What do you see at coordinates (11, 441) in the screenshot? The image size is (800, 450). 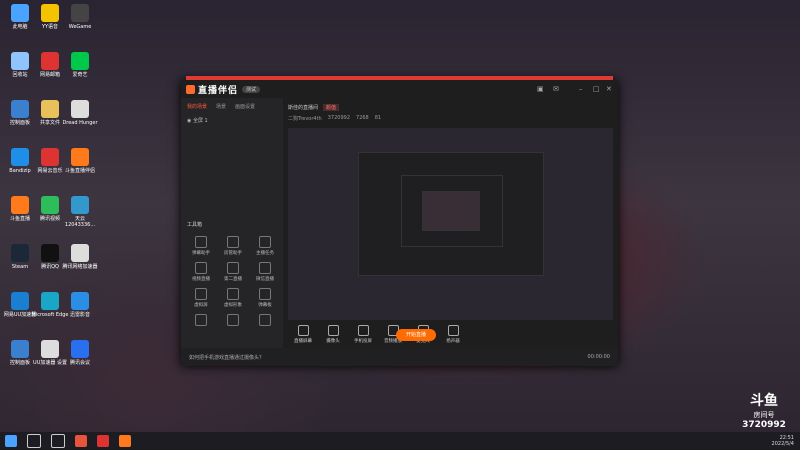 I see `windows-icon` at bounding box center [11, 441].